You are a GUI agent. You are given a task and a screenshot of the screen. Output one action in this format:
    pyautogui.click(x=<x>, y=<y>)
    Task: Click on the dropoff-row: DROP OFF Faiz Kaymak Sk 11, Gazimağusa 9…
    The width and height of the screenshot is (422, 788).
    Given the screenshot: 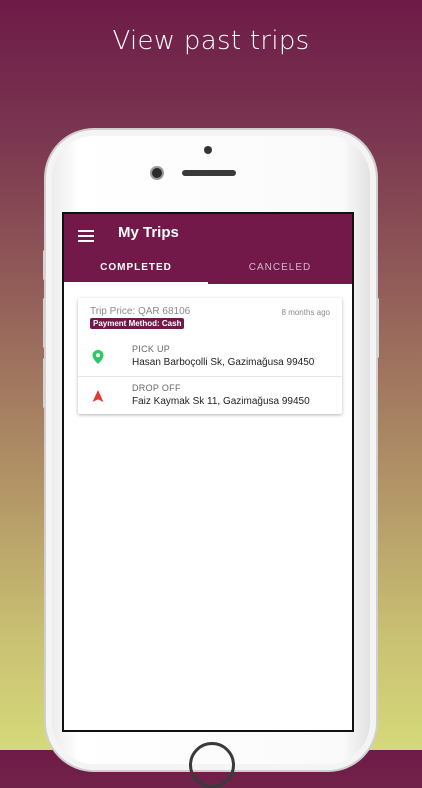 What is the action you would take?
    pyautogui.click(x=210, y=395)
    